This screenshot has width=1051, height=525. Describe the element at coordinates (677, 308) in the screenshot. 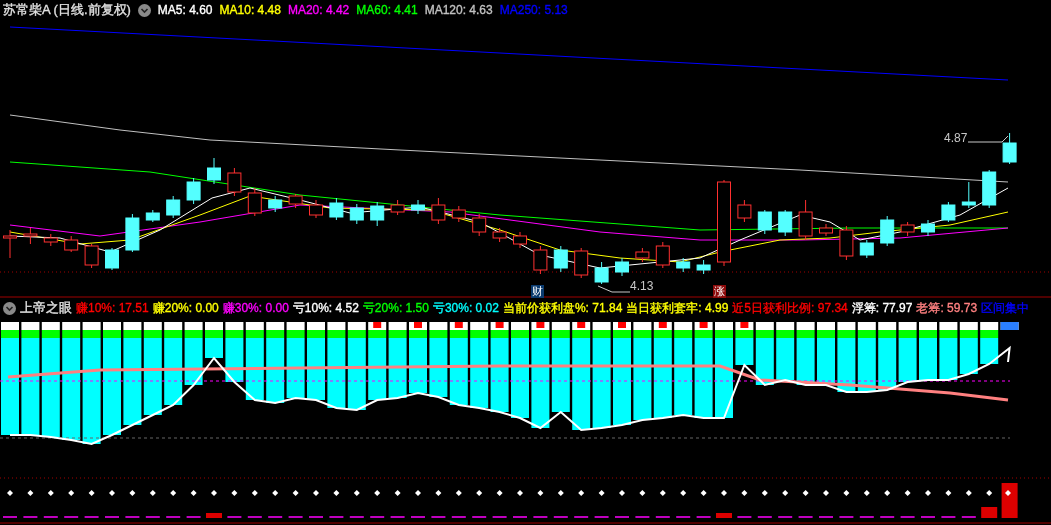

I see `indicator-value: 当日获利套牢: 4.99` at that location.